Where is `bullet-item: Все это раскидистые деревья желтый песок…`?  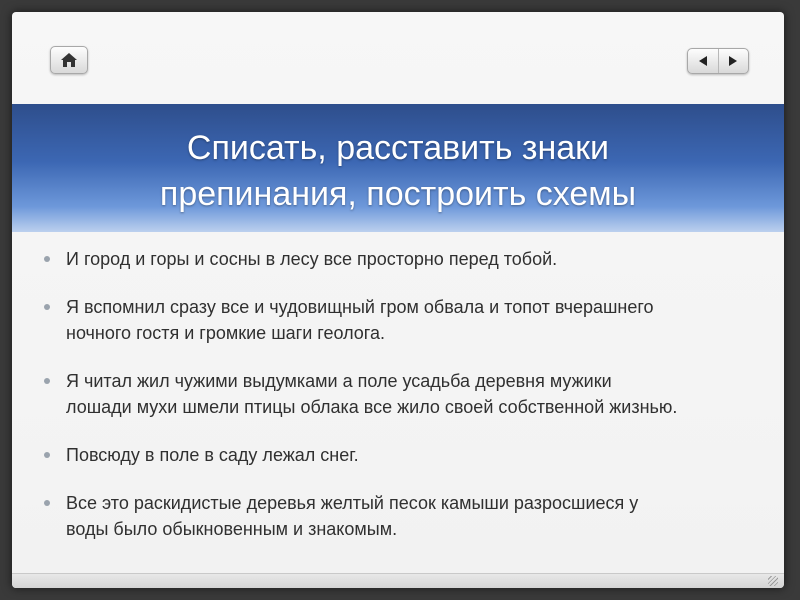
bullet-item: Все это раскидистые деревья желтый песок… is located at coordinates (402, 516).